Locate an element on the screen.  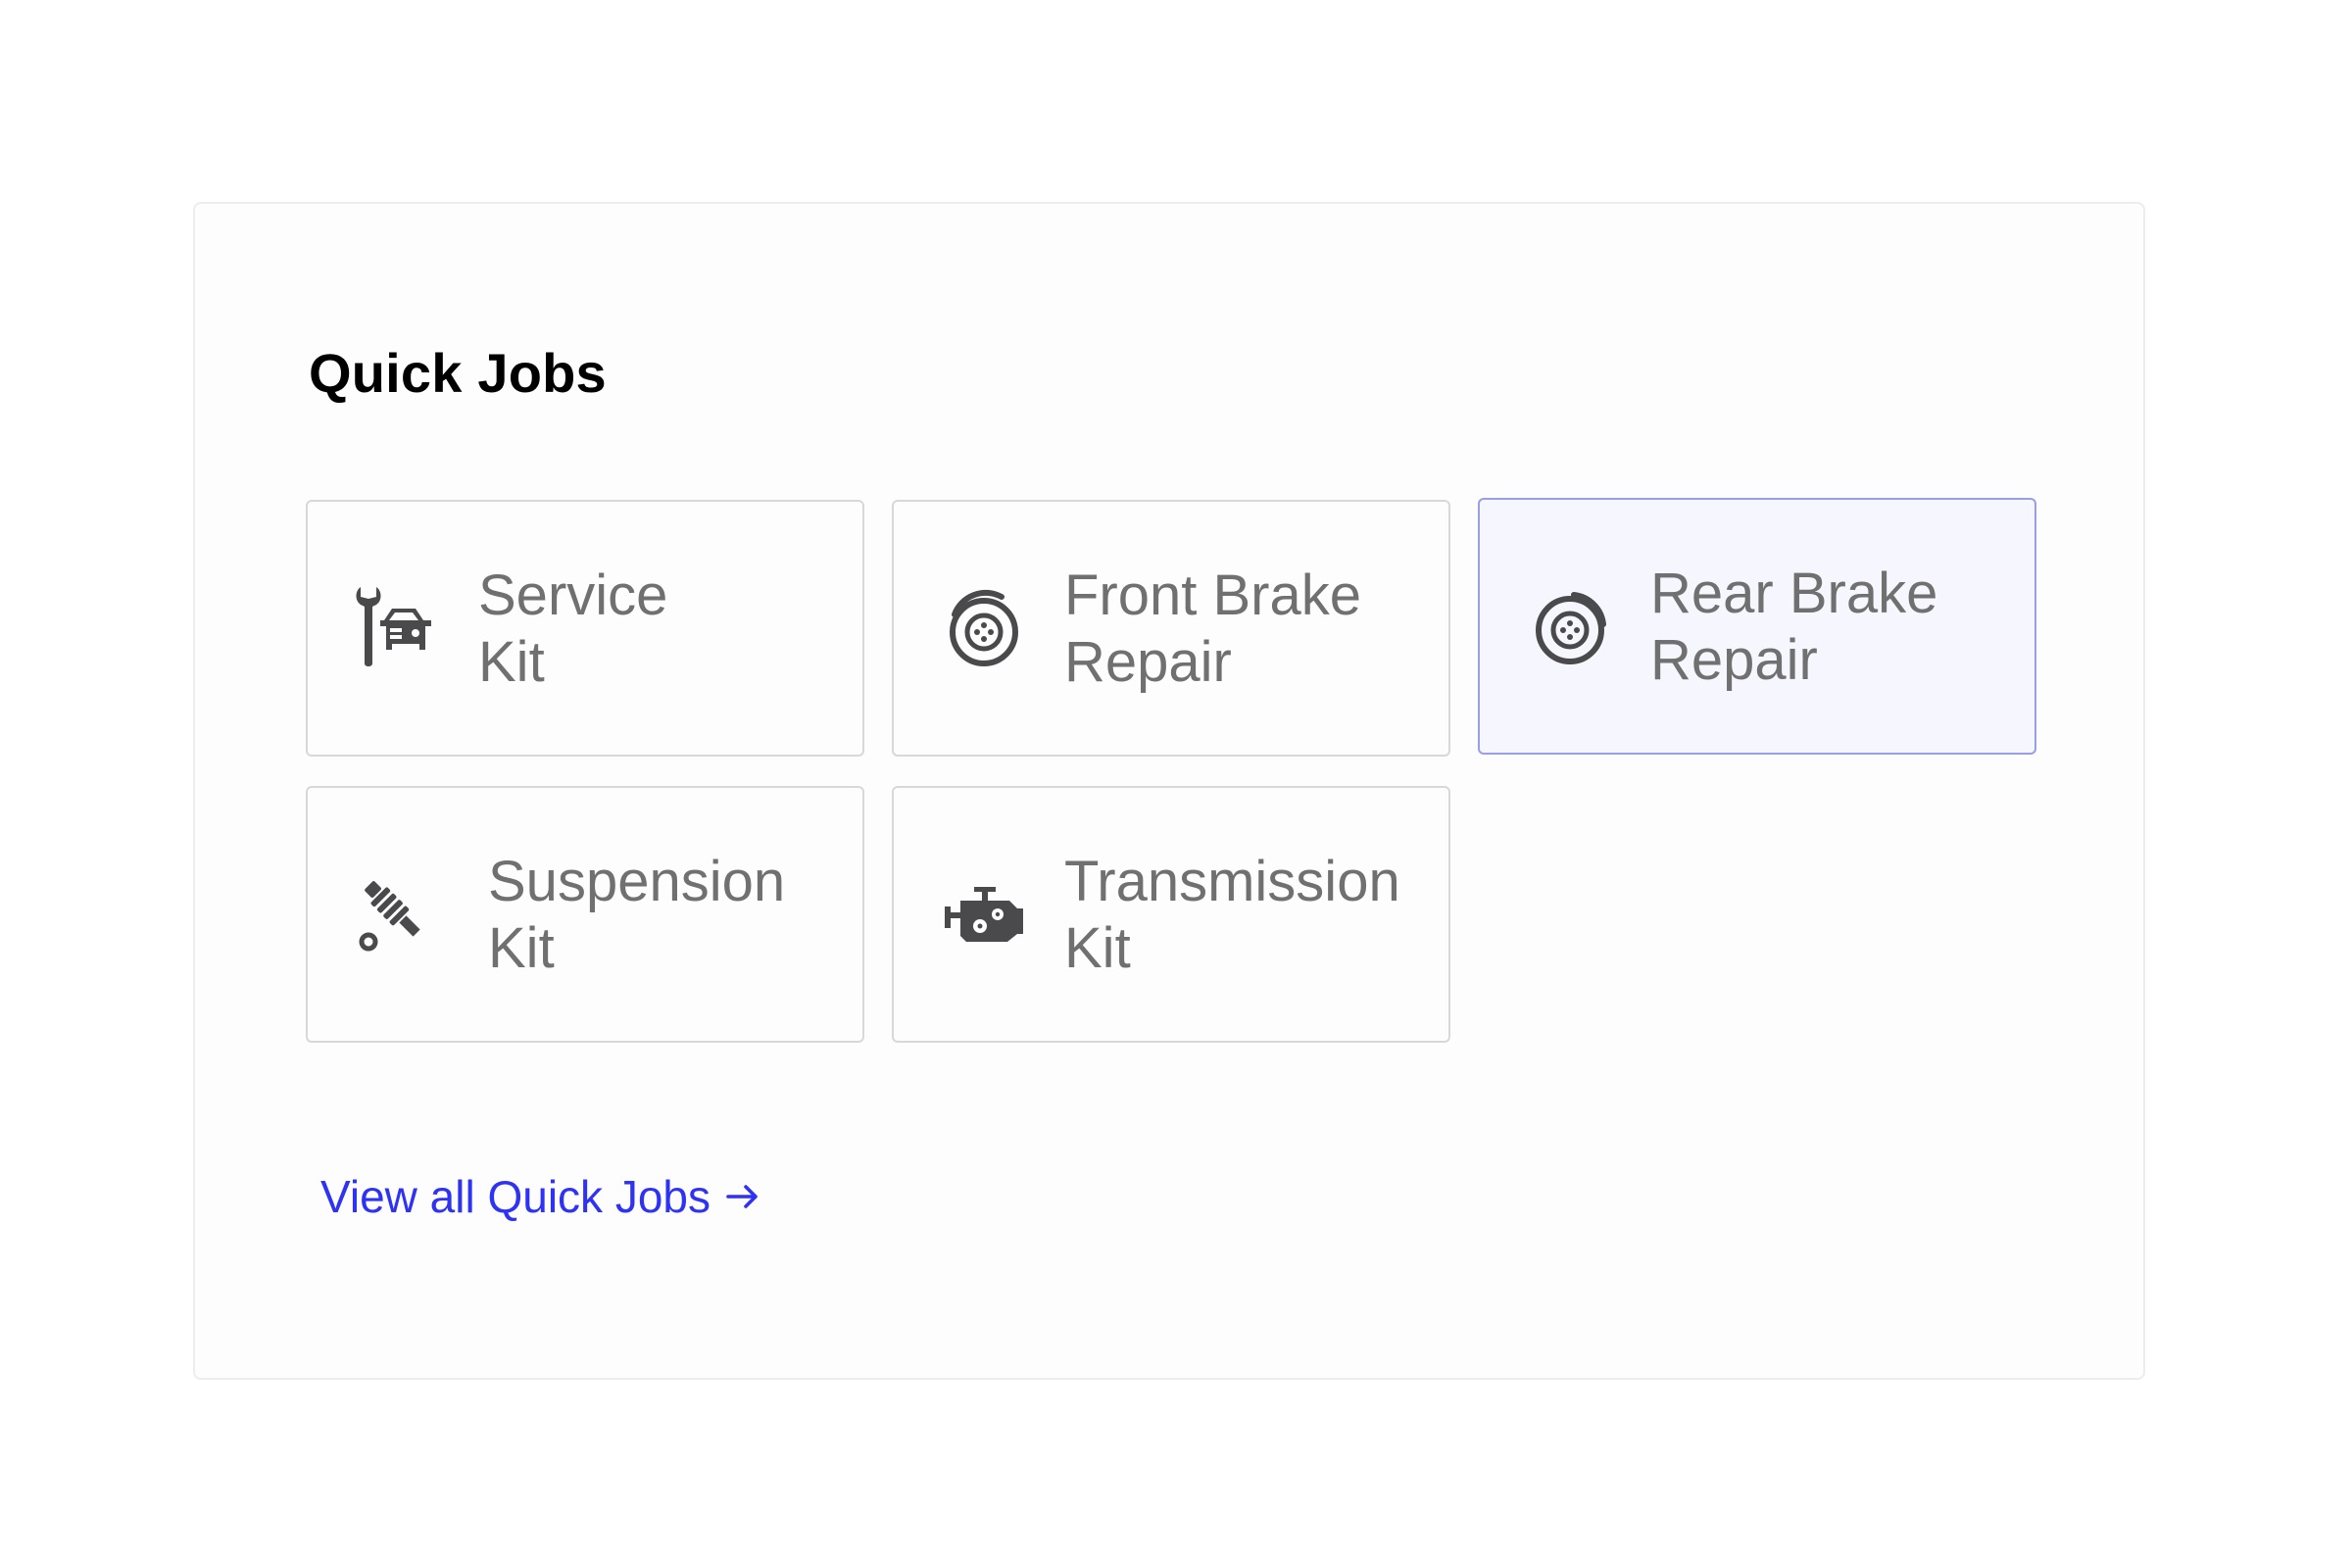
quick-job-front-brake-repair: Front Brake Repair is located at coordinates (1171, 628).